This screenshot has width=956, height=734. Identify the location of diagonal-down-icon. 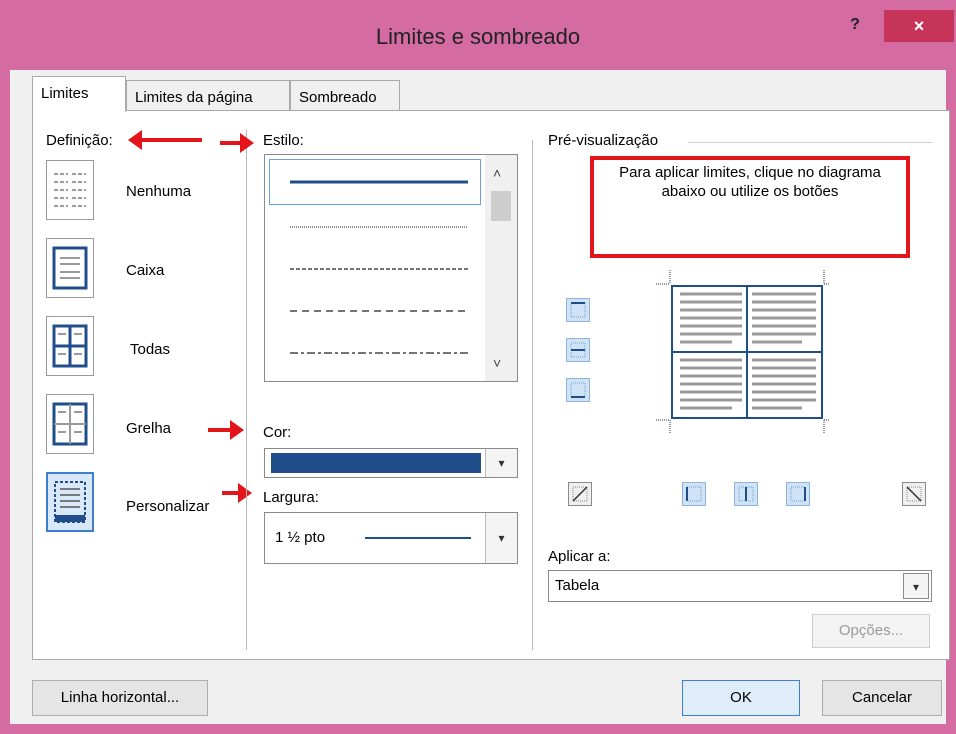
(914, 494).